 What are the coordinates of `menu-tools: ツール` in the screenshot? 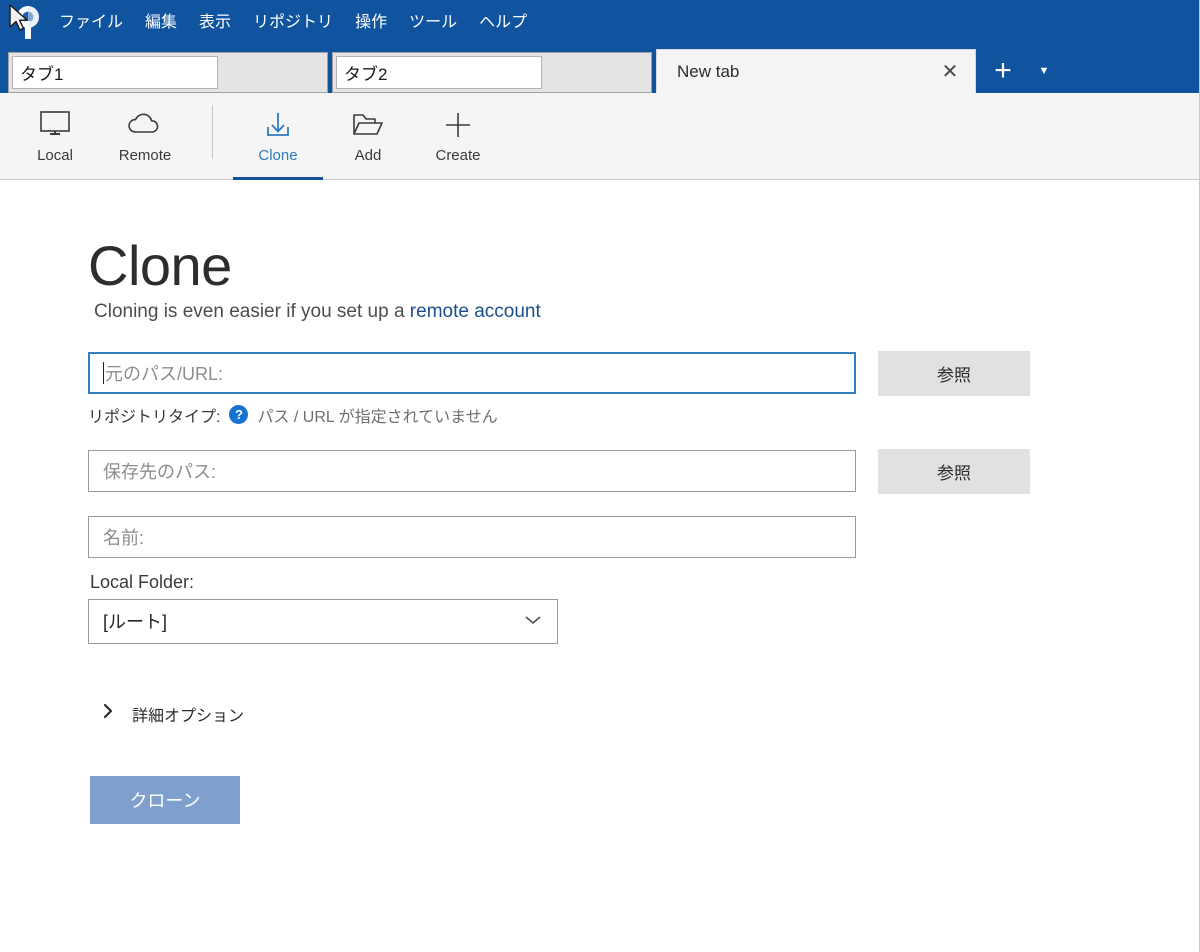 It's located at (433, 23).